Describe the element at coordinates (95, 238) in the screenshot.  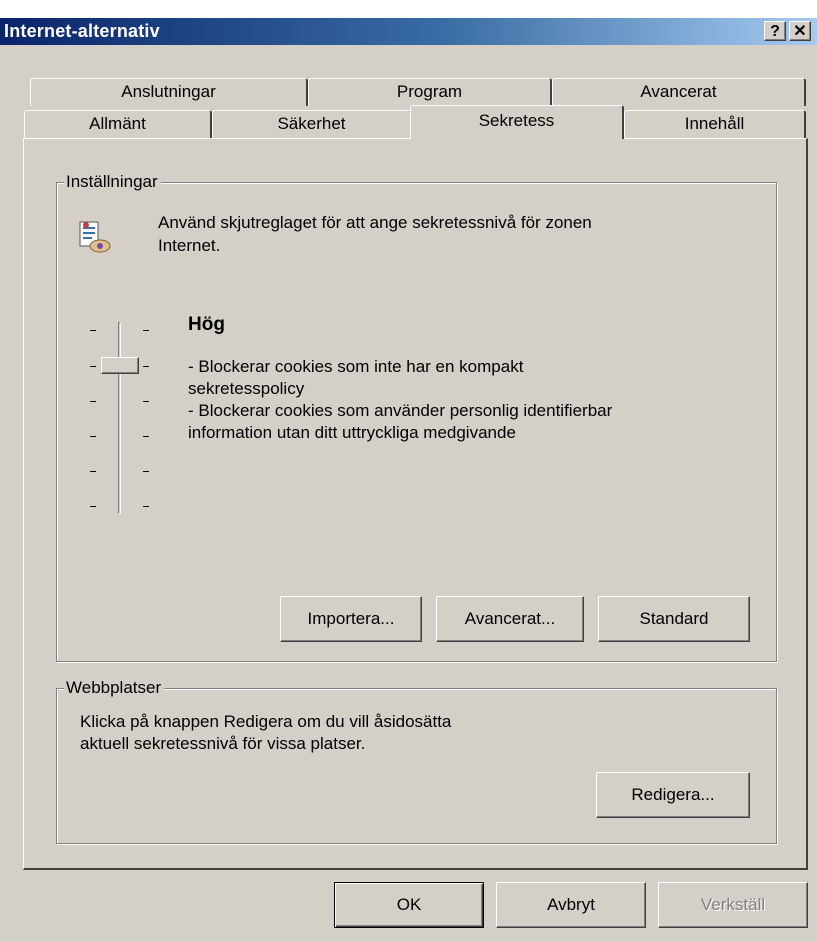
I see `privacy-zone-icon` at that location.